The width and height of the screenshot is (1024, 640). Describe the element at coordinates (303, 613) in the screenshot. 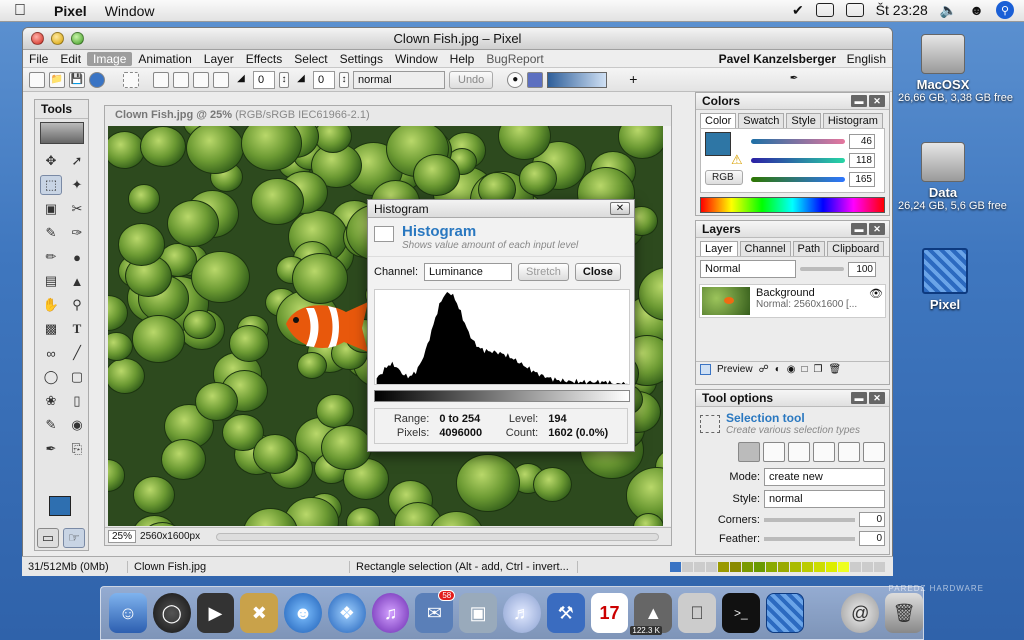

I see `ichat-icon: ☻` at that location.